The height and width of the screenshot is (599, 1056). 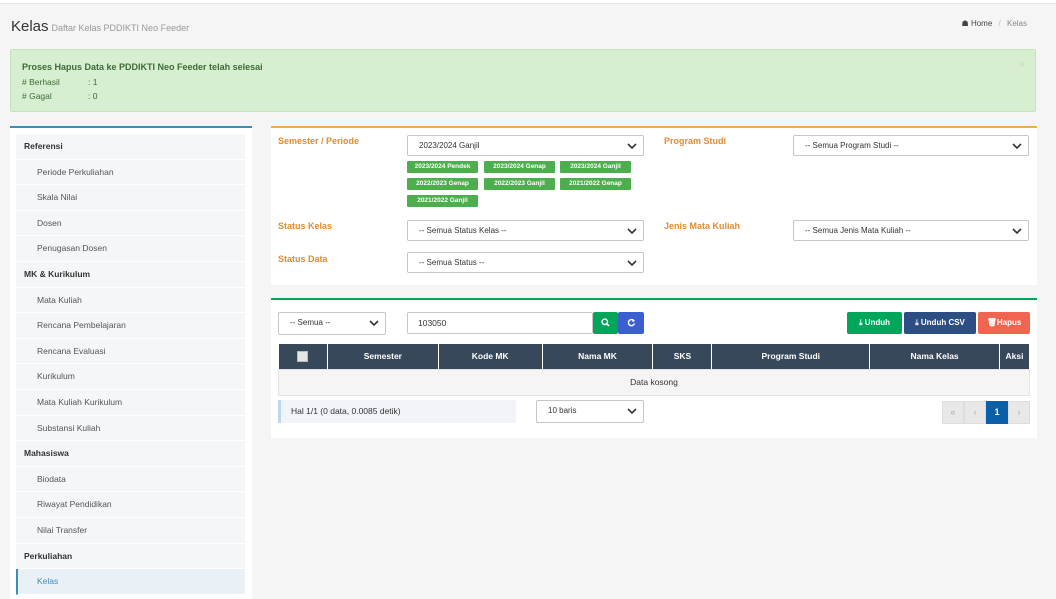 I want to click on refresh-button, so click(x=631, y=323).